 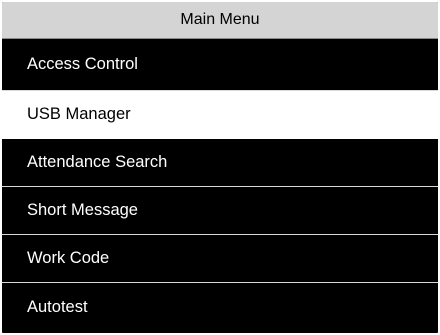 What do you see at coordinates (82, 64) in the screenshot?
I see `menu-item-label: Access Control` at bounding box center [82, 64].